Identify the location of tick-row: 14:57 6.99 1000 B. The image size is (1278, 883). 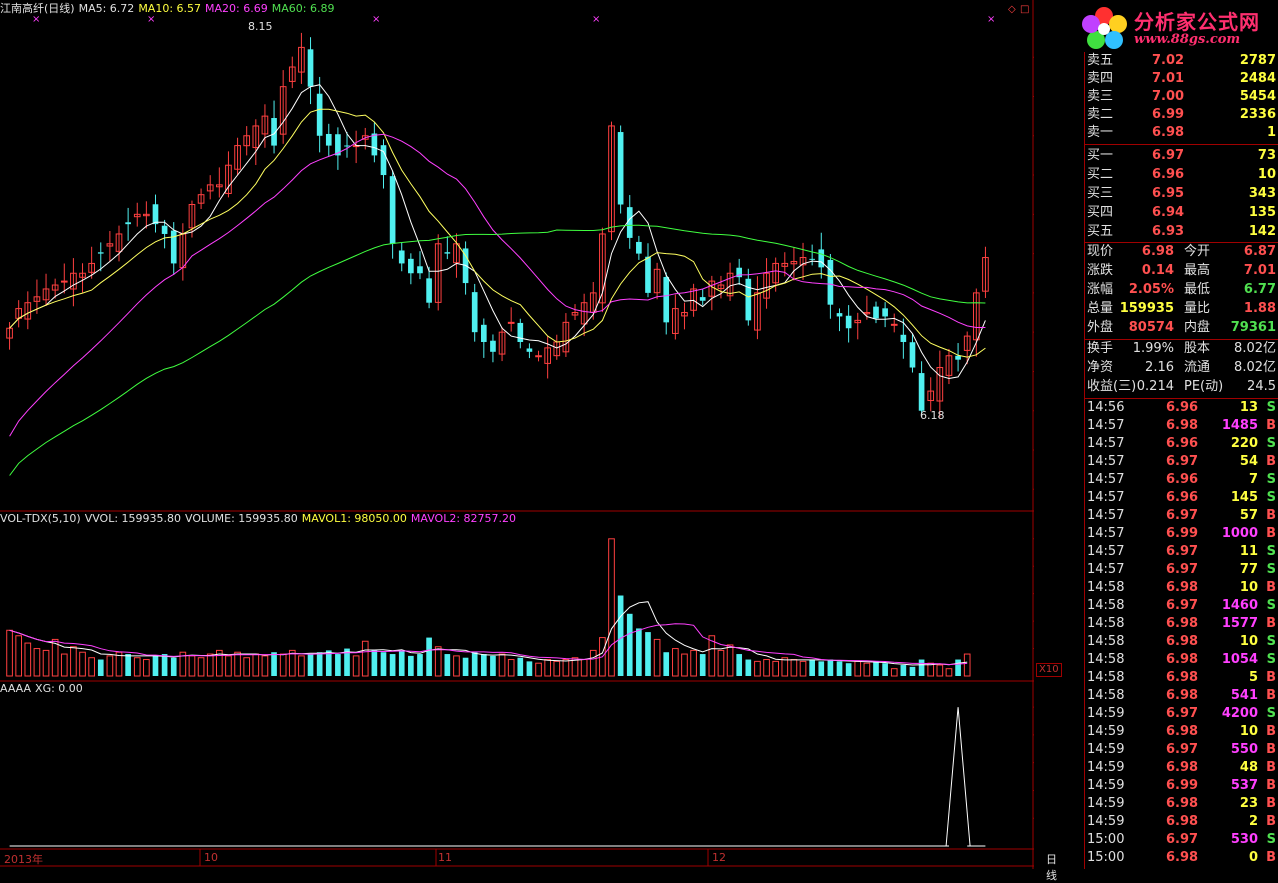
(1181, 534).